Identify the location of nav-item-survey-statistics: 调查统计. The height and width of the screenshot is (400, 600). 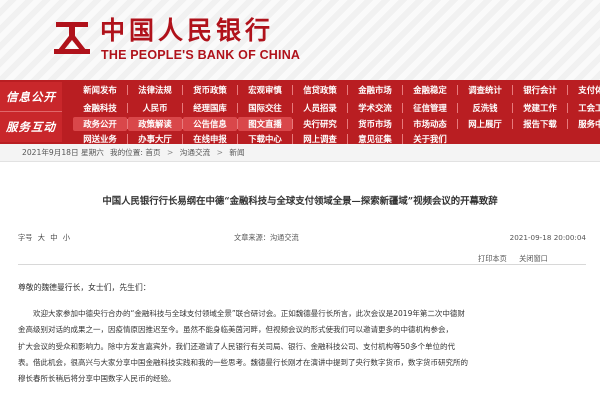
(485, 90).